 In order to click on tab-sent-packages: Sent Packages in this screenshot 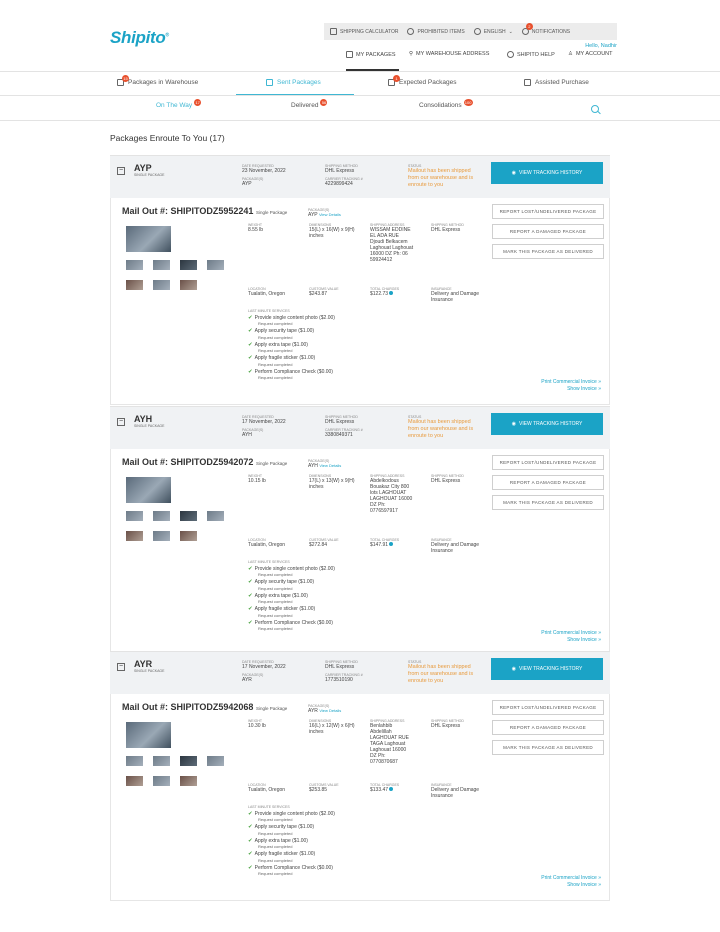, I will do `click(293, 82)`.